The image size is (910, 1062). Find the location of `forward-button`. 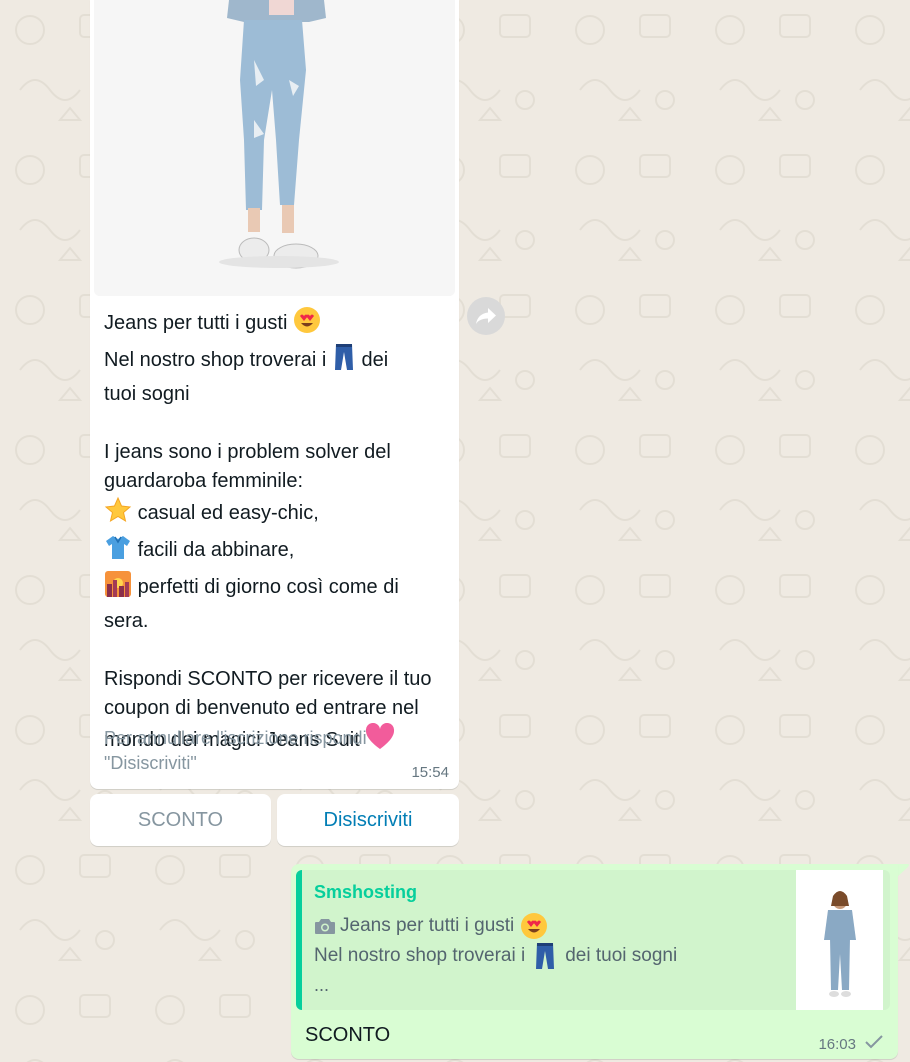

forward-button is located at coordinates (486, 316).